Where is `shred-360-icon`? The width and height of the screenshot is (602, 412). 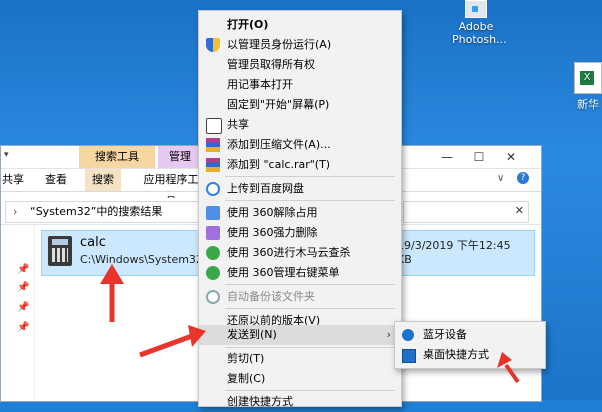 shred-360-icon is located at coordinates (213, 233).